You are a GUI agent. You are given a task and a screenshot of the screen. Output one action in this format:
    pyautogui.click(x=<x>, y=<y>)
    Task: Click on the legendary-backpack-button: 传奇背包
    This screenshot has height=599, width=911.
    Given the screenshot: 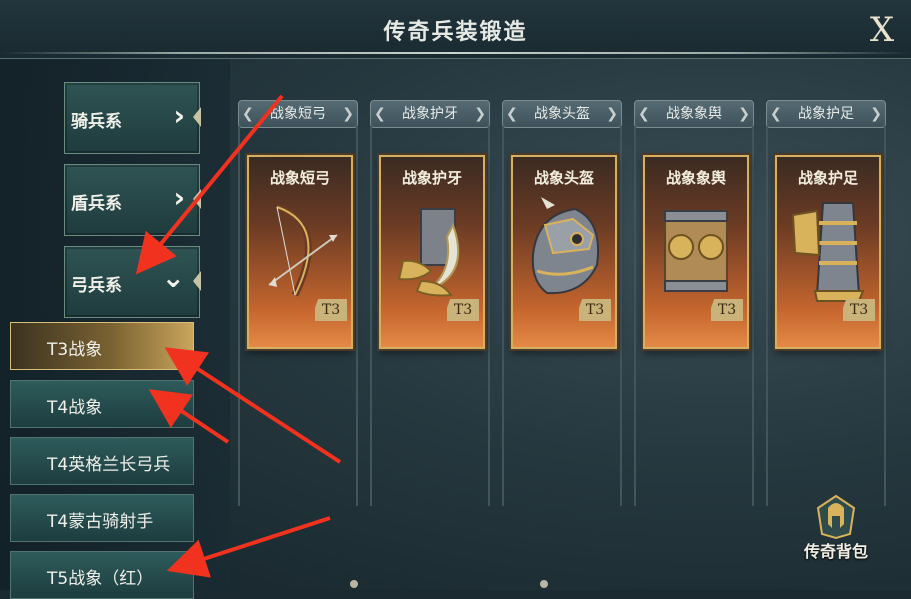 What is the action you would take?
    pyautogui.click(x=836, y=529)
    